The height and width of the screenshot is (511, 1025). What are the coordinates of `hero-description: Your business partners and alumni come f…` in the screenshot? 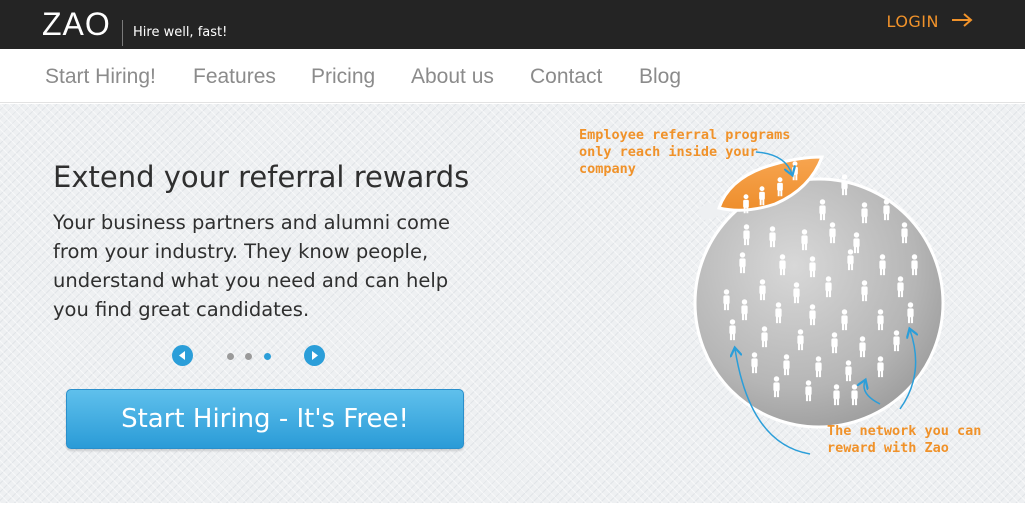 It's located at (251, 266).